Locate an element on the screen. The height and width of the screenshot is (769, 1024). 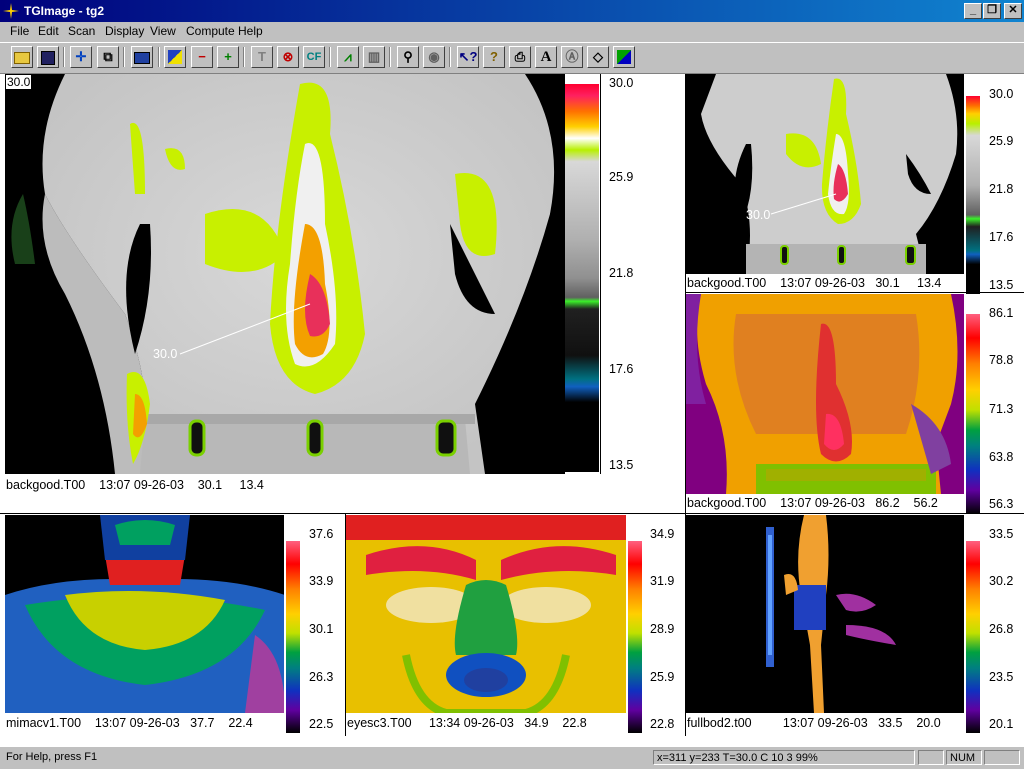
color-button is located at coordinates (624, 57).